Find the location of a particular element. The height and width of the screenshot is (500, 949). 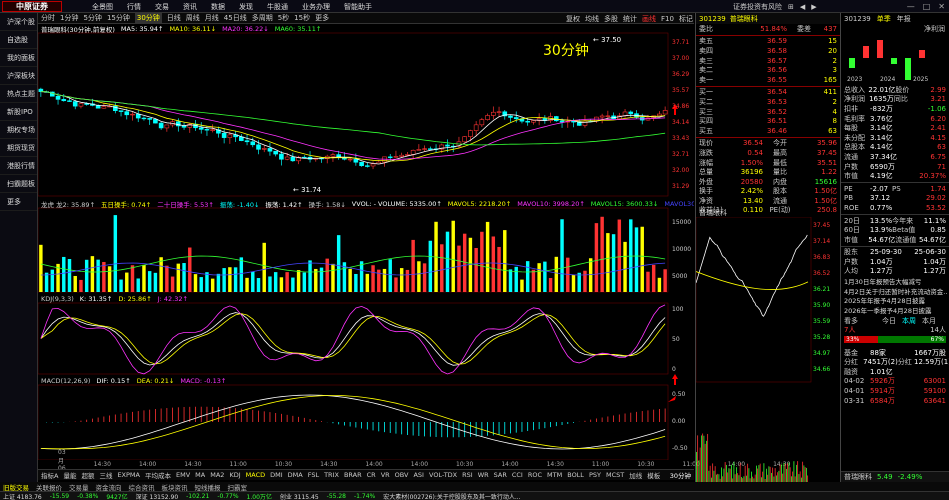

chart-tool-button: 统计 is located at coordinates (630, 19).